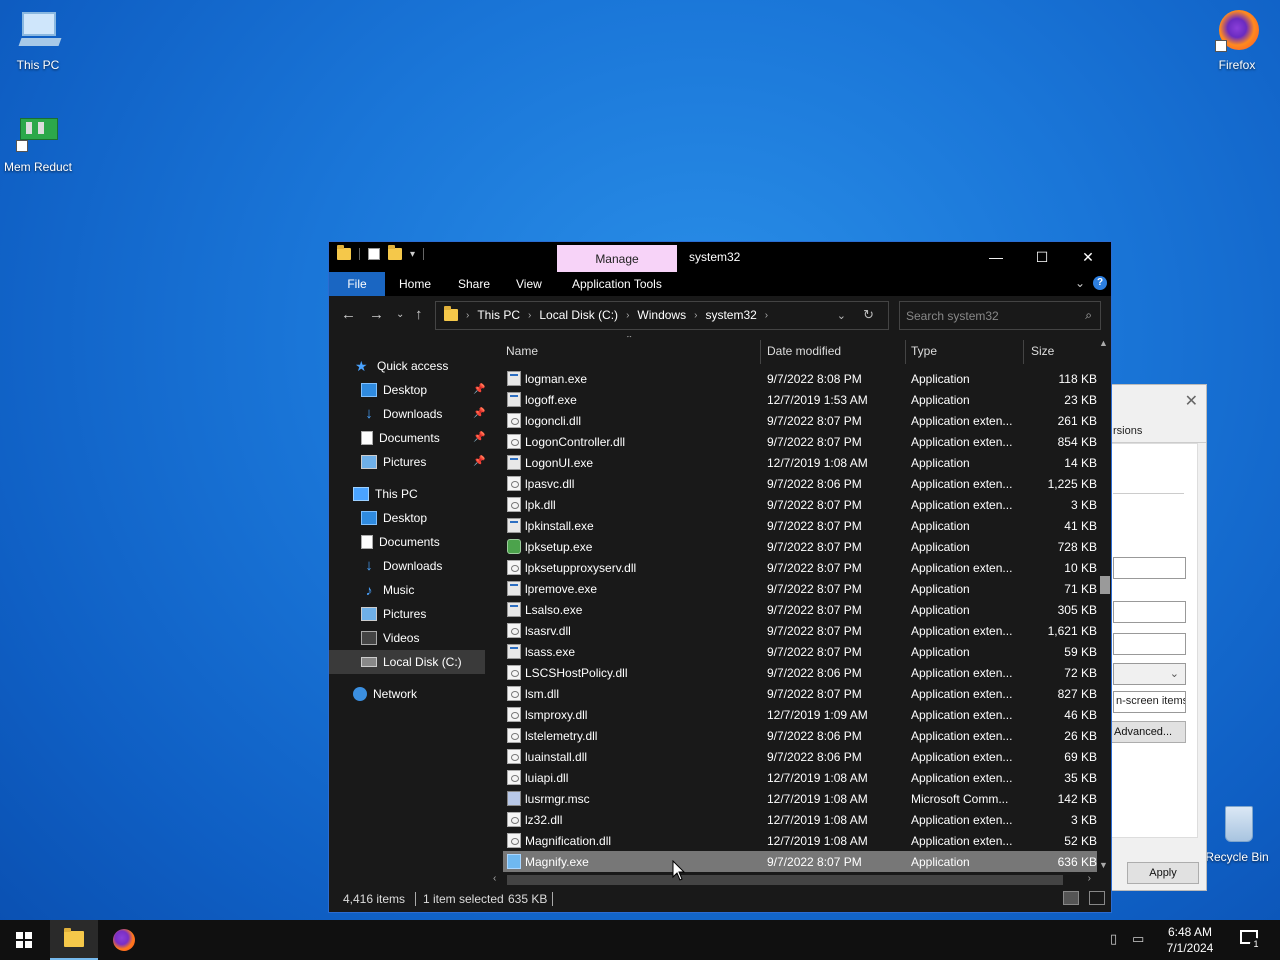 Image resolution: width=1280 pixels, height=960 pixels. Describe the element at coordinates (407, 614) in the screenshot. I see `nav-pc-pictures: Pictures` at that location.